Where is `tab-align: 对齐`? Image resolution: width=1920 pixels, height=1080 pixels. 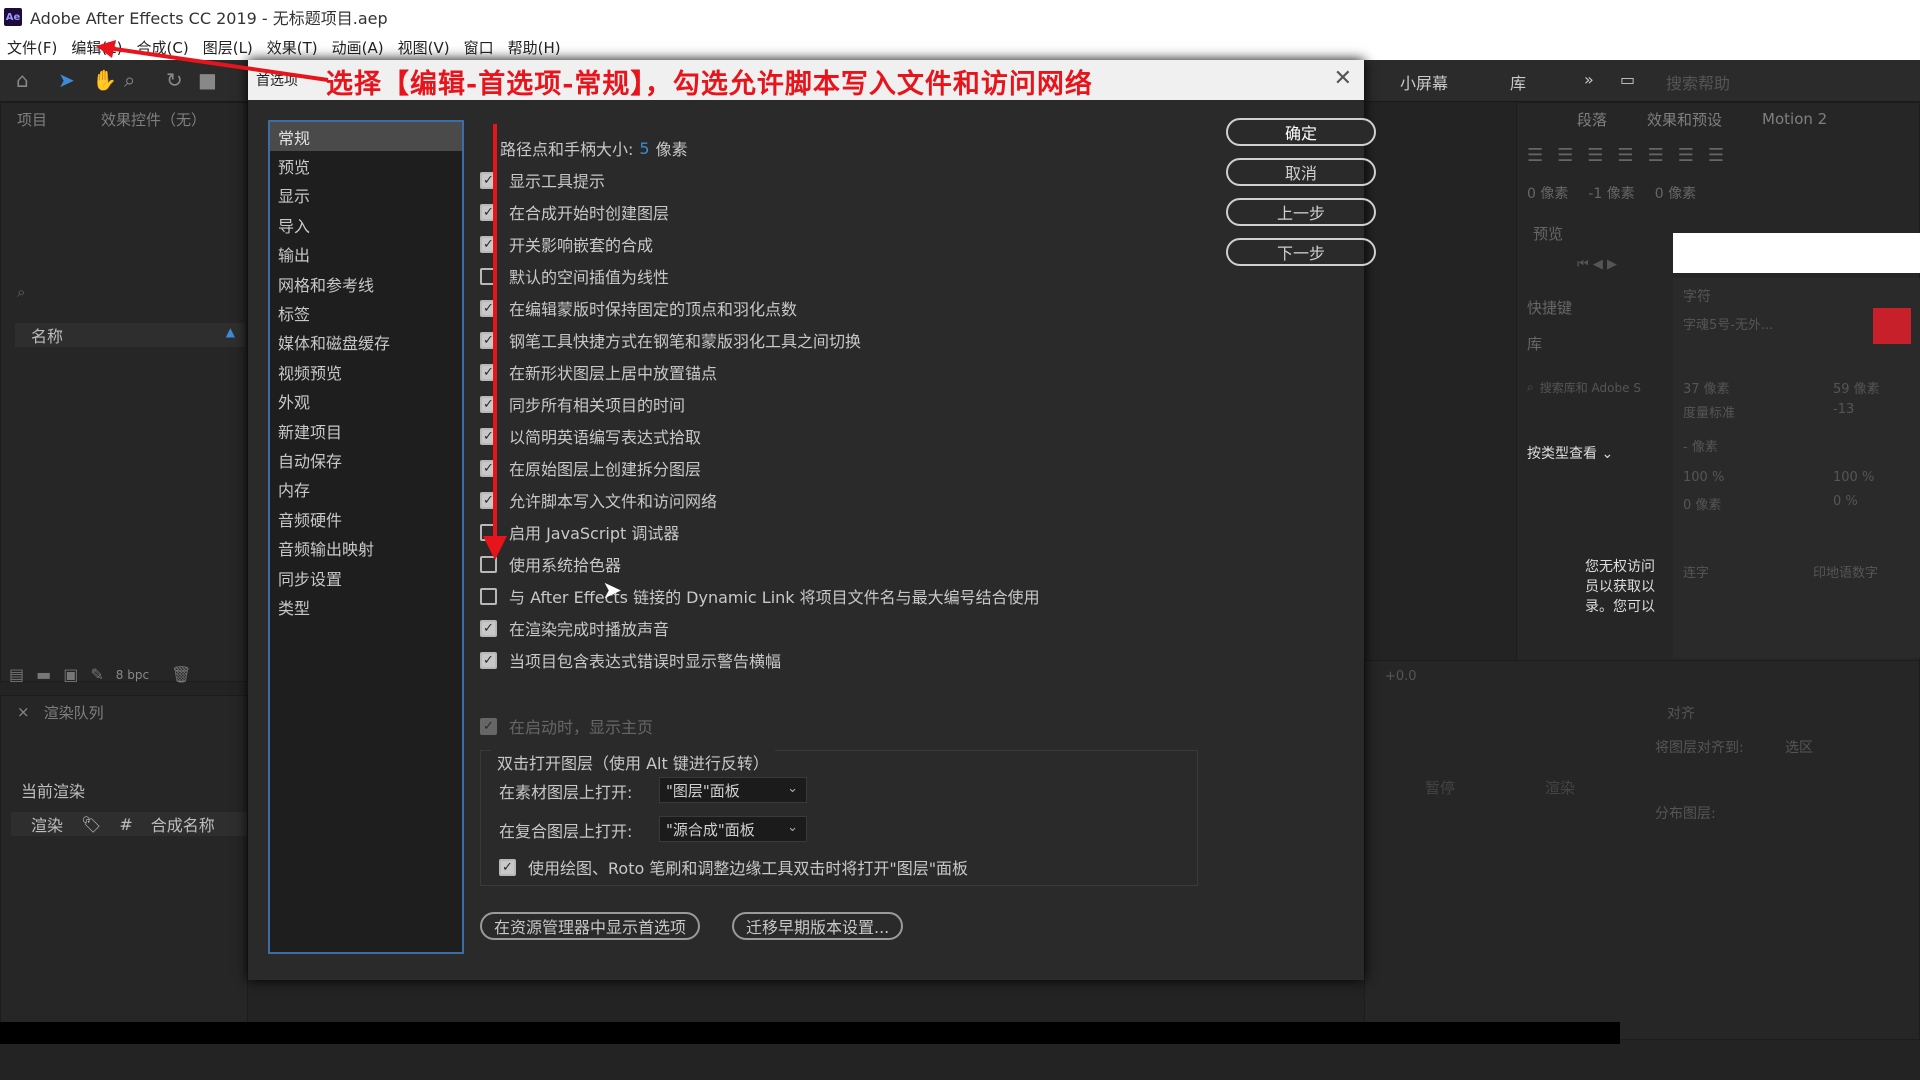
tab-align: 对齐 is located at coordinates (1681, 713).